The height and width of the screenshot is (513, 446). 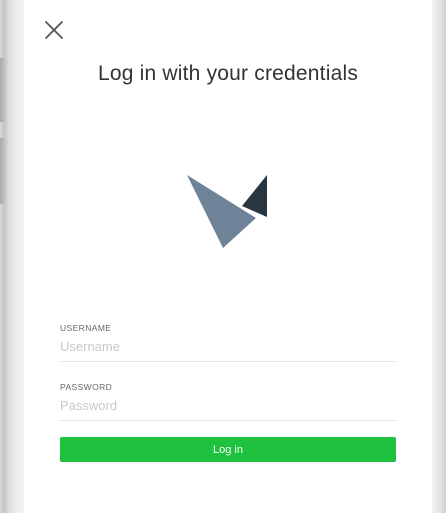 What do you see at coordinates (228, 409) in the screenshot?
I see `password-input` at bounding box center [228, 409].